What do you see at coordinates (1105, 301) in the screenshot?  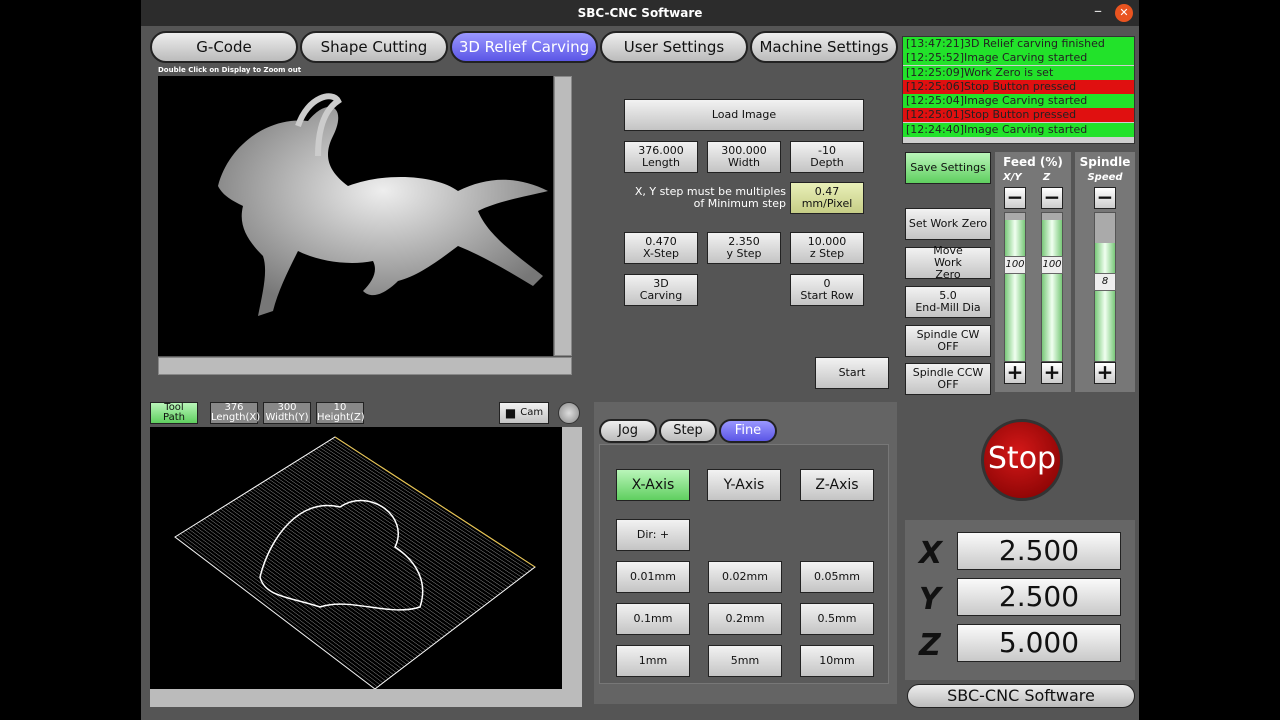 I see `spindle-fill` at bounding box center [1105, 301].